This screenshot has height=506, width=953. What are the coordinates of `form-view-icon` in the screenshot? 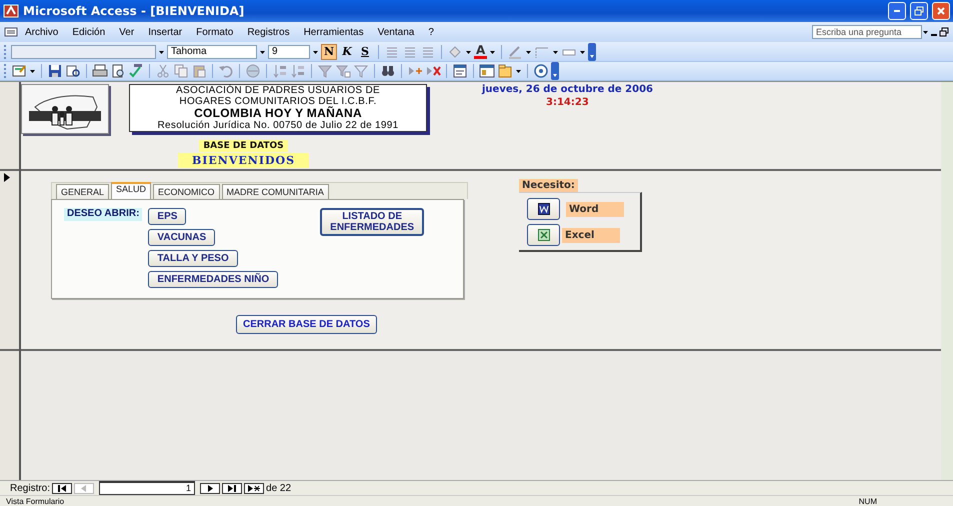 It's located at (19, 71).